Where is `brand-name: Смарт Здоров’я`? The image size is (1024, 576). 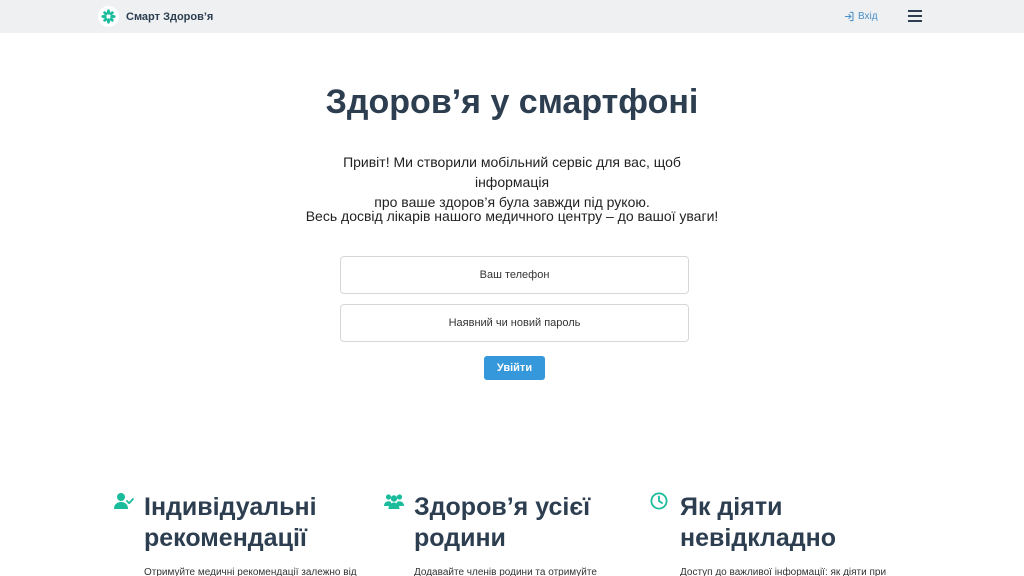 brand-name: Смарт Здоров’я is located at coordinates (170, 16).